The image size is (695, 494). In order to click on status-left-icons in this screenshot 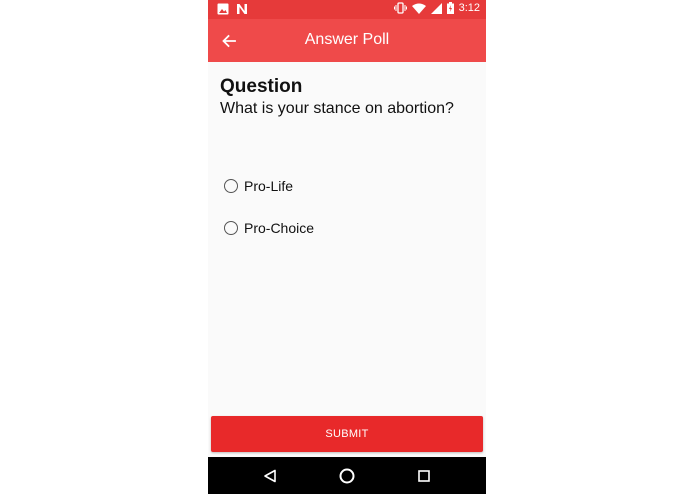, I will do `click(232, 9)`.